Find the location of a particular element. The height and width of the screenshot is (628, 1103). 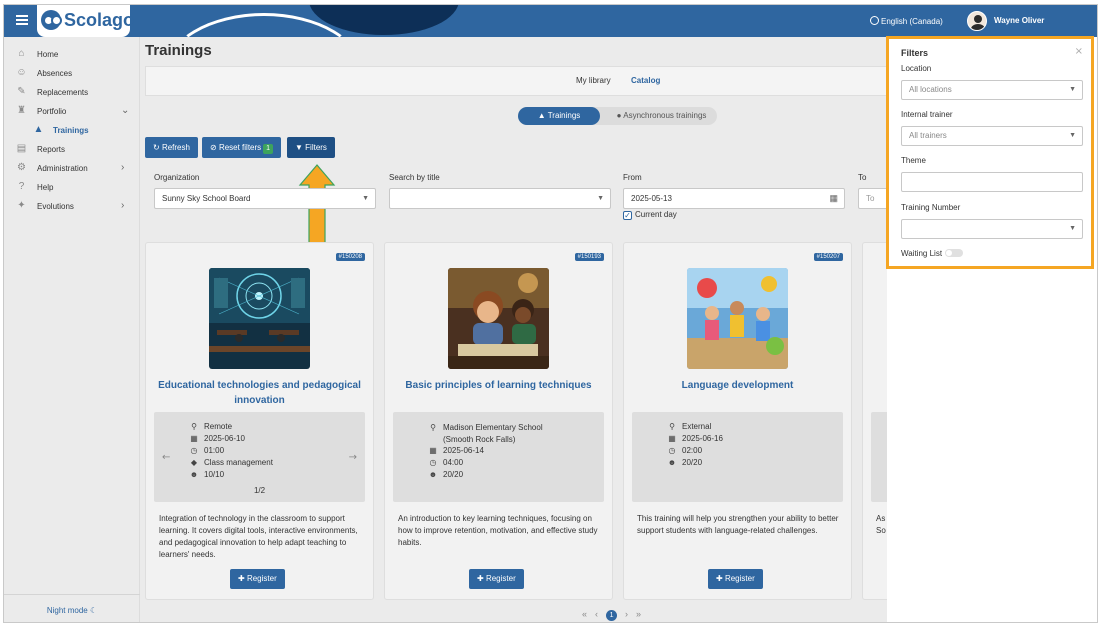

organization-select: Sunny Sky School Board ▼ is located at coordinates (265, 198).